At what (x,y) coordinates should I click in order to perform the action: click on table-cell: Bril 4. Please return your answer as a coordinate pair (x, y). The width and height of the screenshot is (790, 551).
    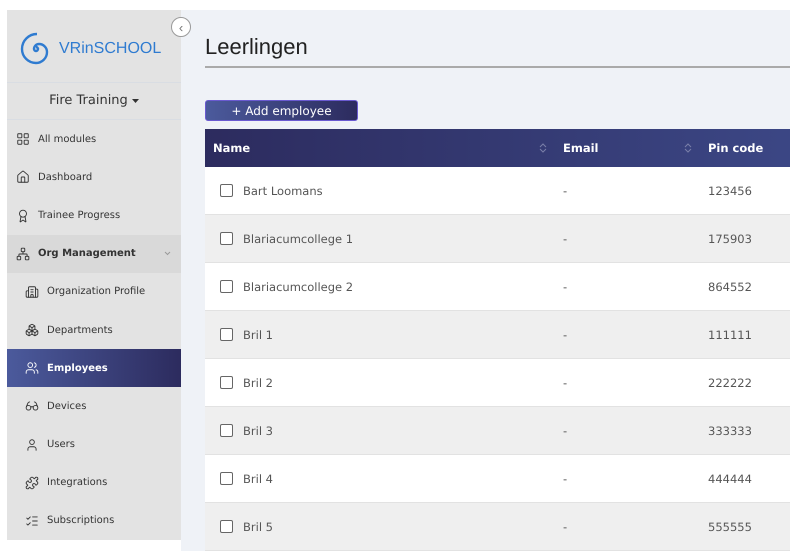
    Looking at the image, I should click on (258, 479).